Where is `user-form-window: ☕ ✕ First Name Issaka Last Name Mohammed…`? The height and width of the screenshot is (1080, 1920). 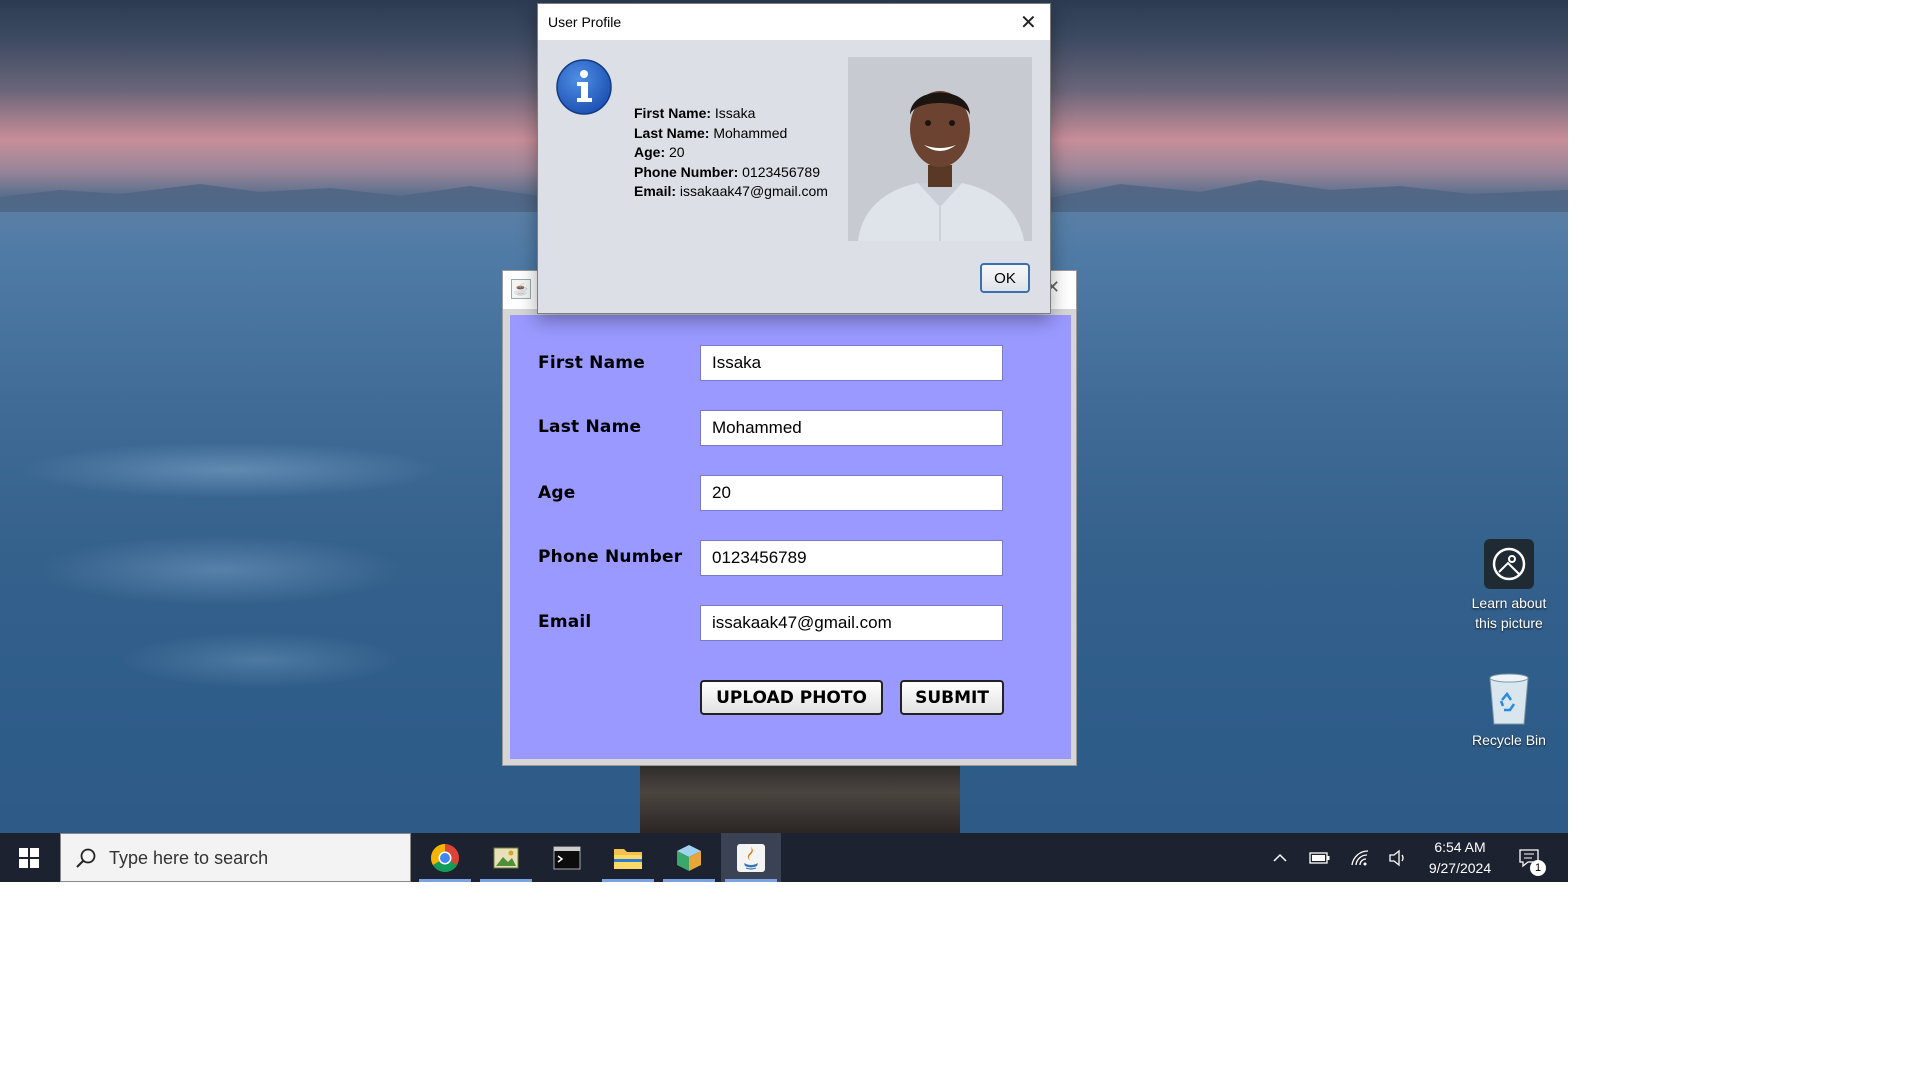
user-form-window: ☕ ✕ First Name Issaka Last Name Mohammed… is located at coordinates (789, 518).